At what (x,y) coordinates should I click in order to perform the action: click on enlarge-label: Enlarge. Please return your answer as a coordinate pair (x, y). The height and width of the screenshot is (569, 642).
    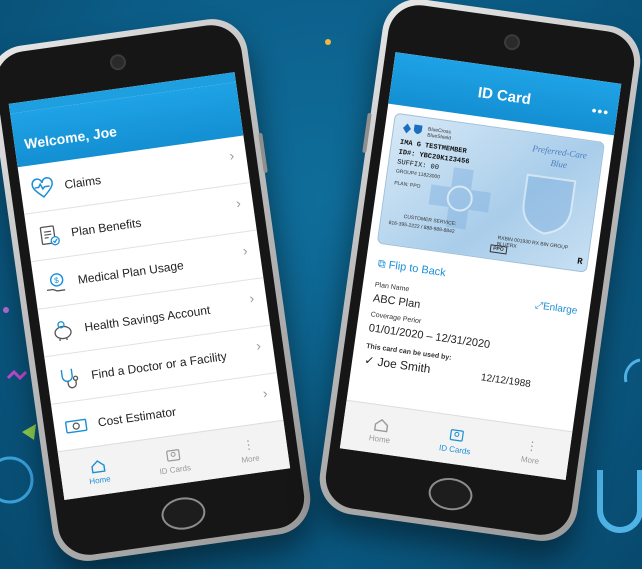
    Looking at the image, I should click on (560, 309).